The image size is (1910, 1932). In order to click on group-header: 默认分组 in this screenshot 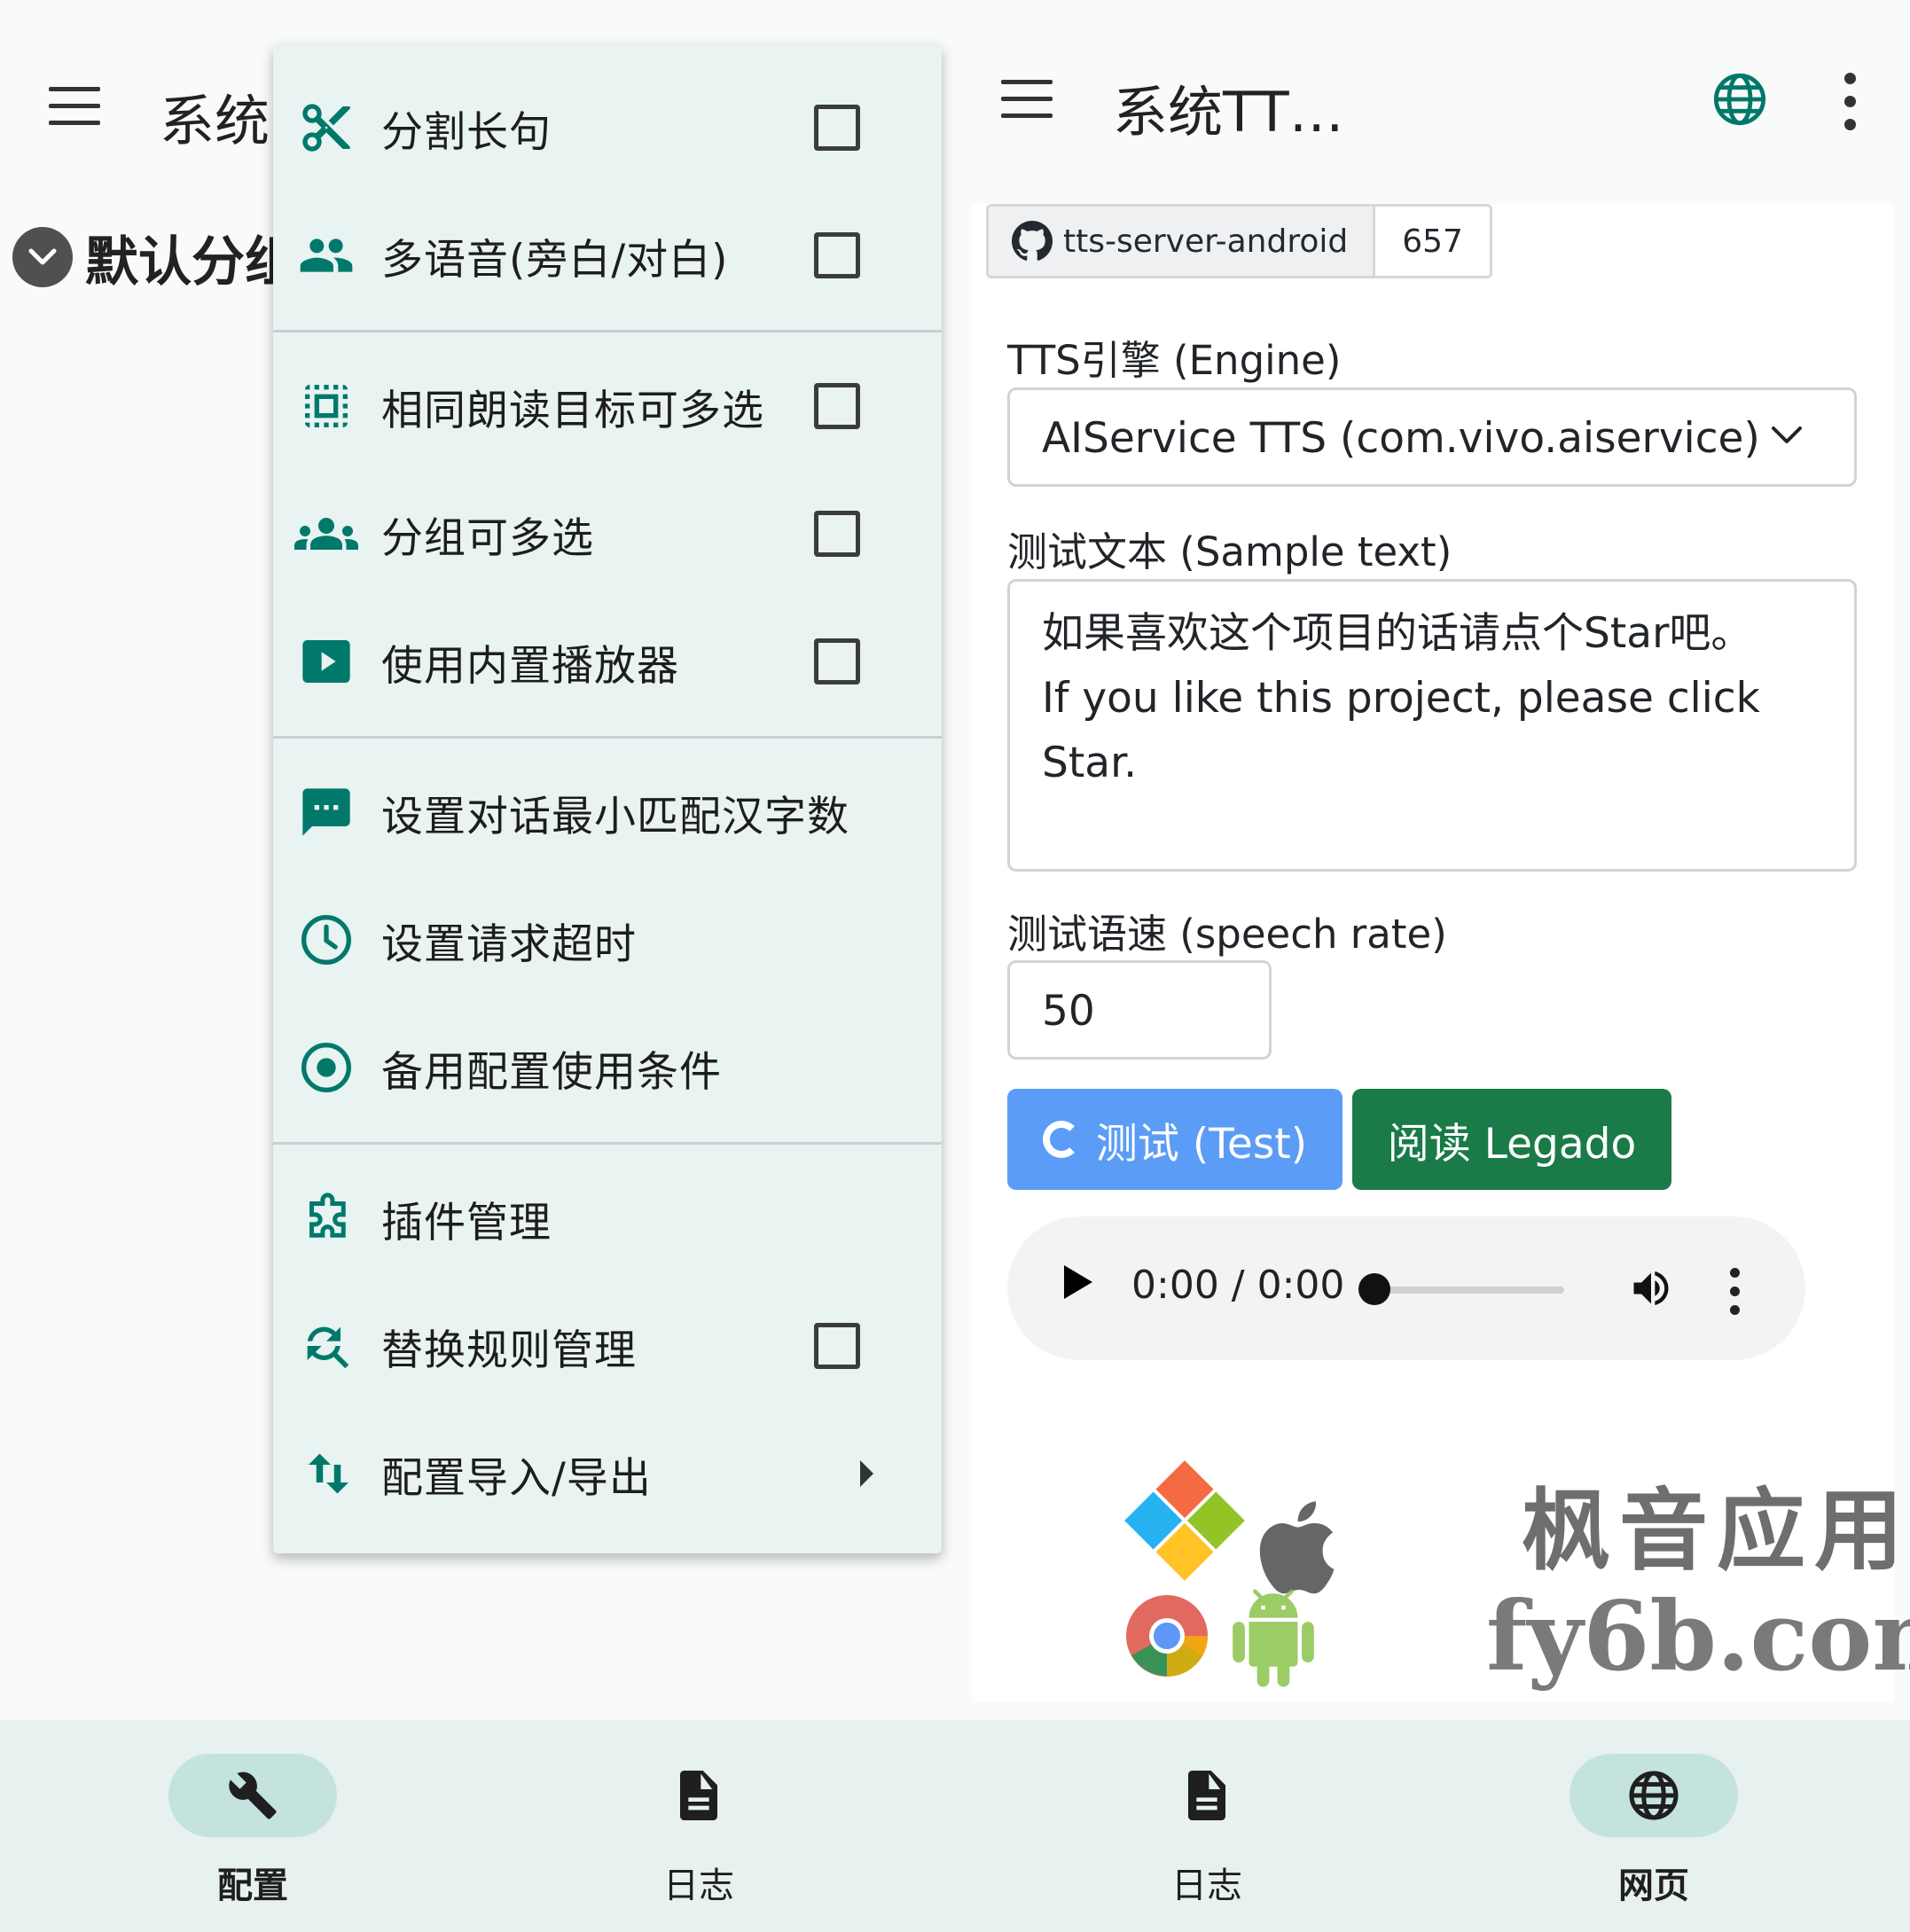, I will do `click(155, 258)`.